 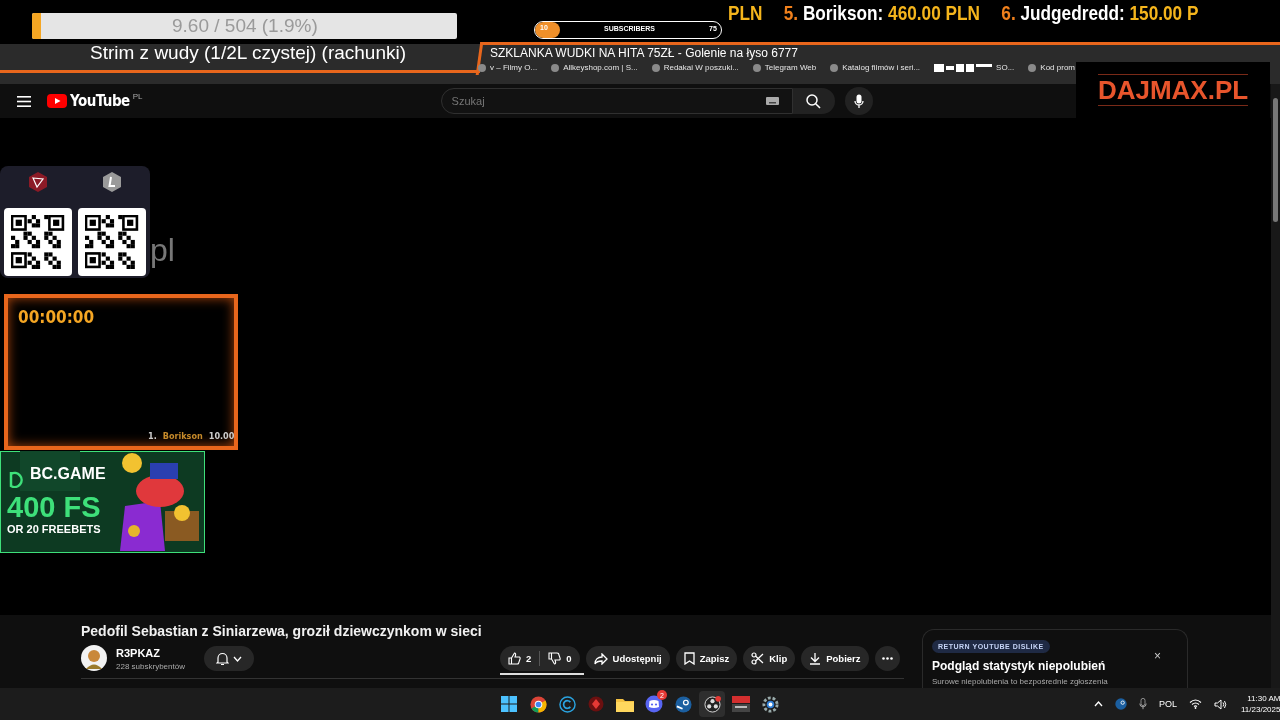 What do you see at coordinates (100, 101) in the screenshot?
I see `logo-text: YouTube` at bounding box center [100, 101].